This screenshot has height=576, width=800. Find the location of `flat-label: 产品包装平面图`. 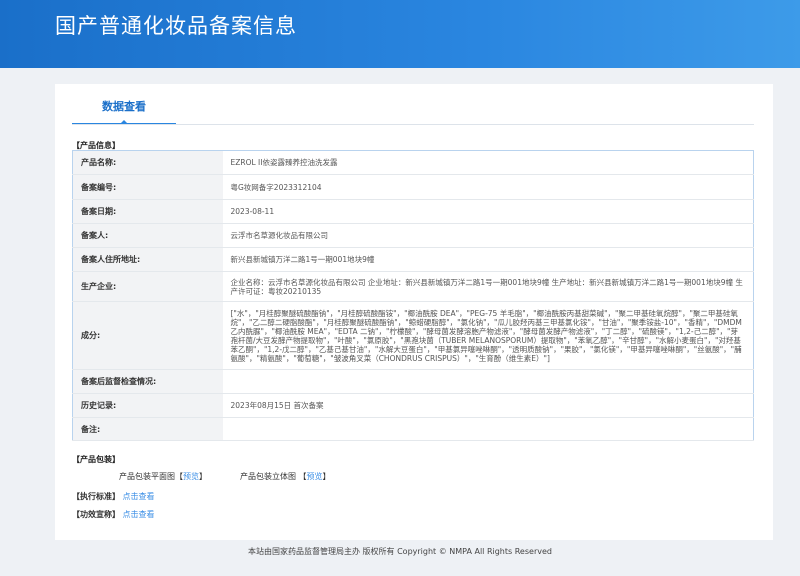

flat-label: 产品包装平面图 is located at coordinates (147, 476).